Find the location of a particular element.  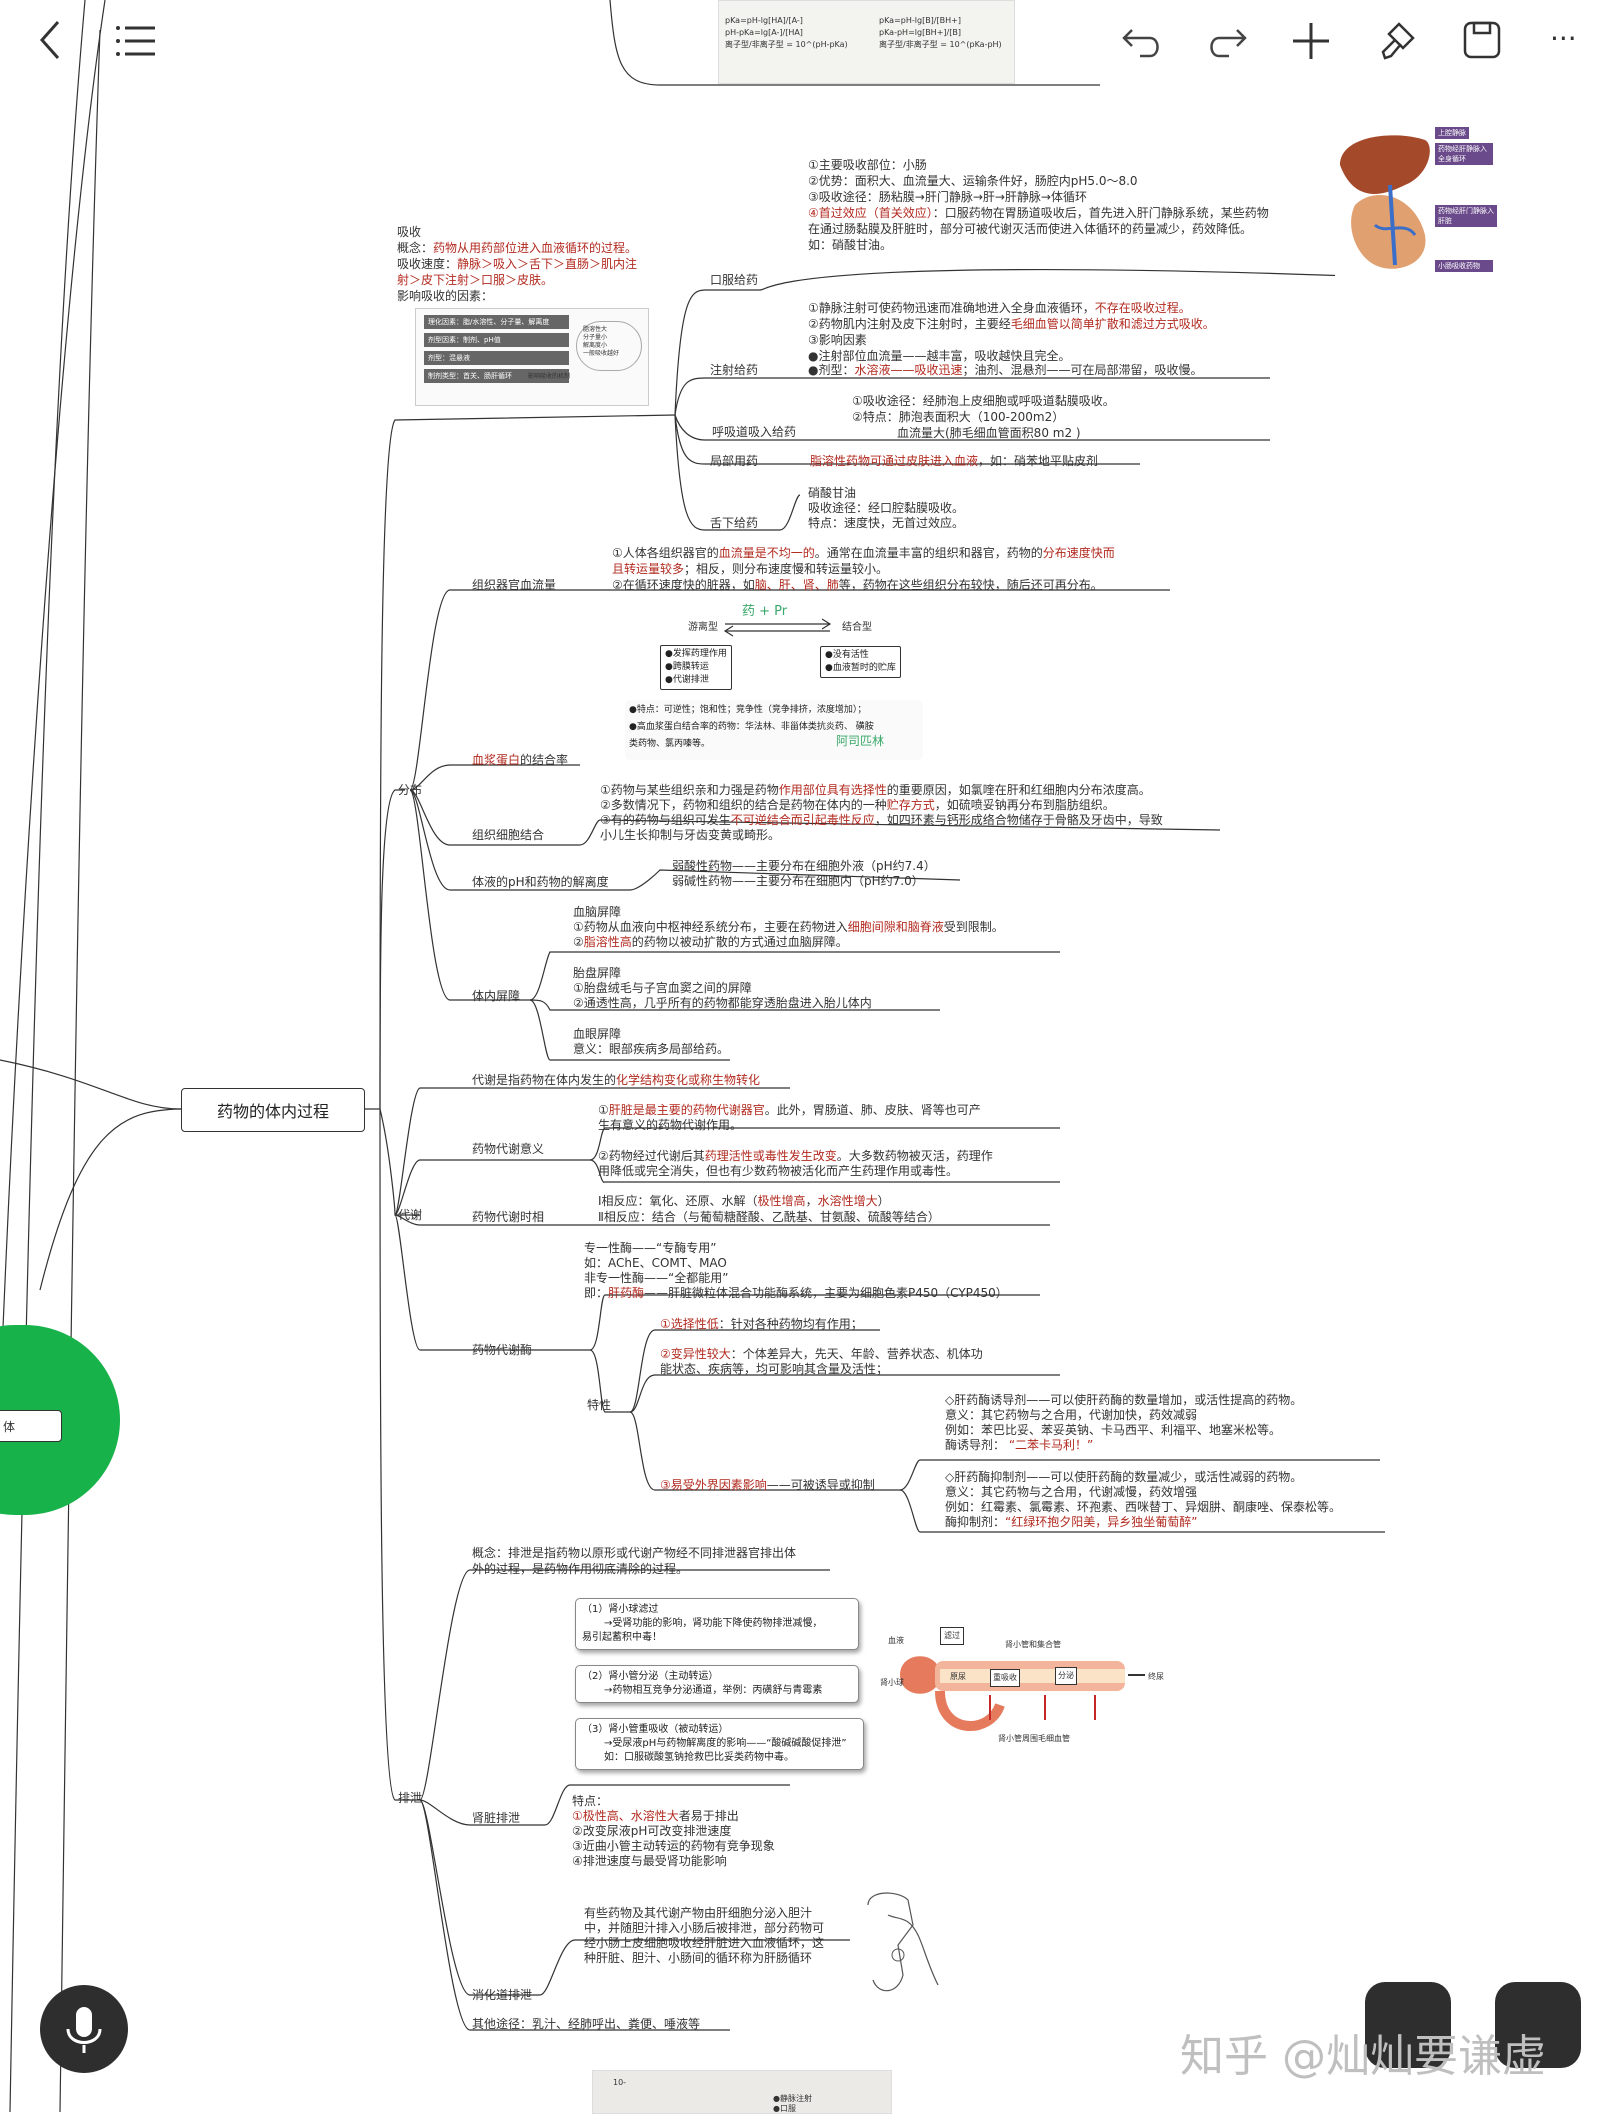

absorption-speed: 吸收速度：静脉＞吸入＞舌下＞直肠＞肌内注 is located at coordinates (517, 264).